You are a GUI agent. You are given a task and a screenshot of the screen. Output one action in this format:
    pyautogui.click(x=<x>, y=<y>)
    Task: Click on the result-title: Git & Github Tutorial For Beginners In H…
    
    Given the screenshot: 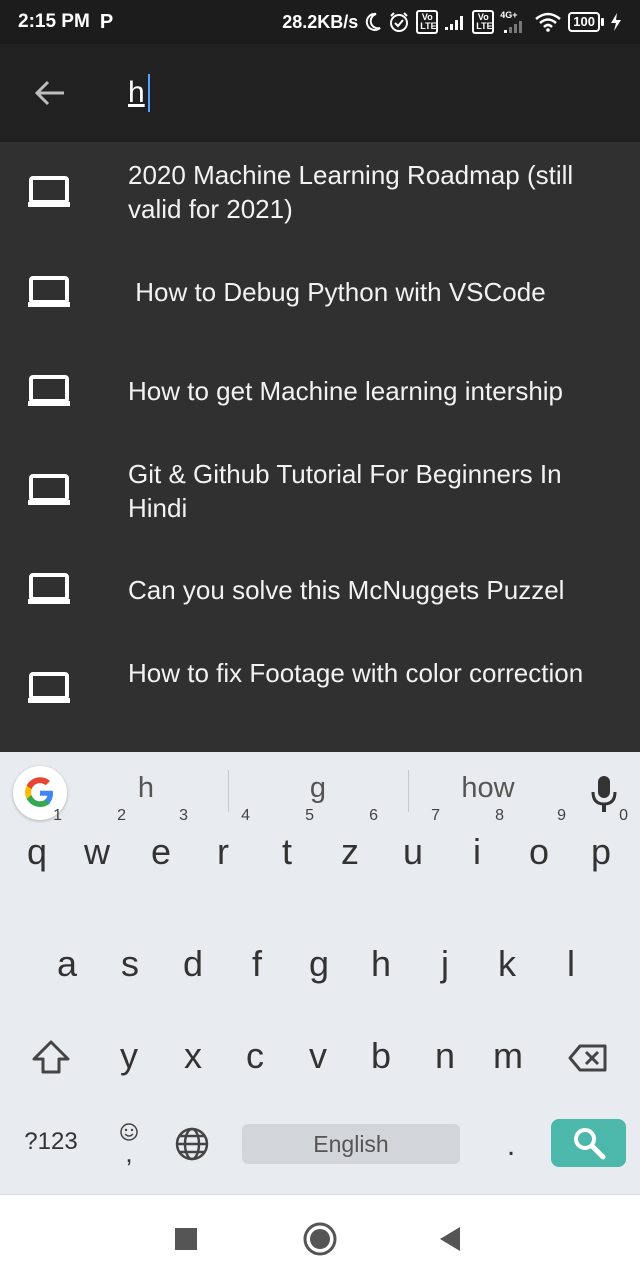 What is the action you would take?
    pyautogui.click(x=345, y=491)
    